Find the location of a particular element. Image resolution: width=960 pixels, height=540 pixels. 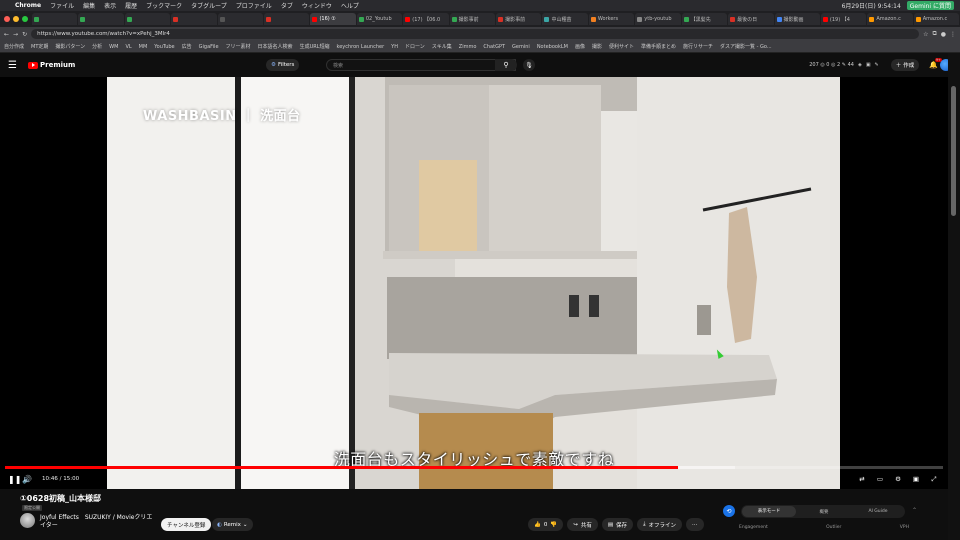

bookmark-item: スキル集 is located at coordinates (442, 46).